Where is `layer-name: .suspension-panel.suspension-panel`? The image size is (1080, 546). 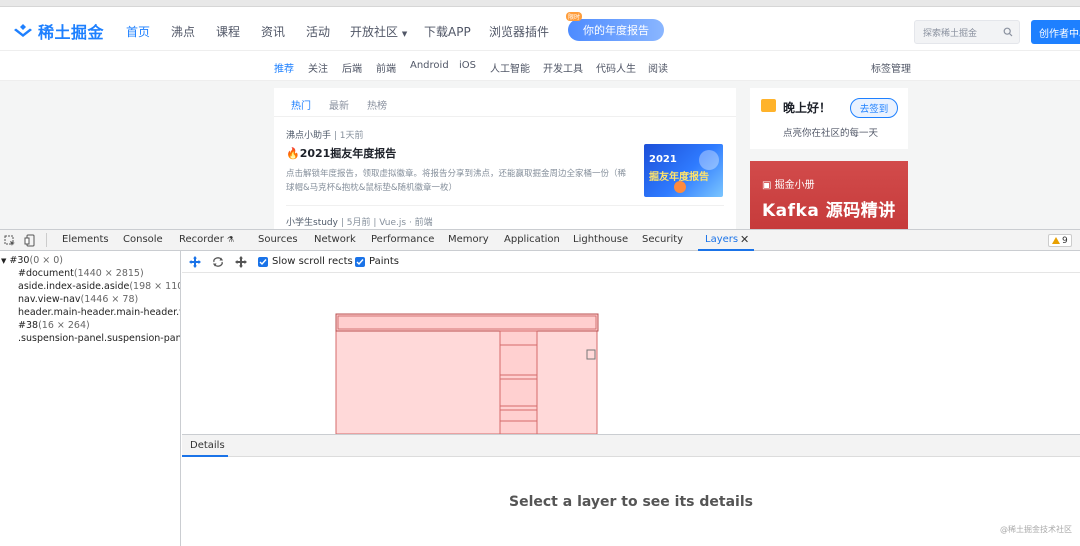 layer-name: .suspension-panel.suspension-panel is located at coordinates (99, 338).